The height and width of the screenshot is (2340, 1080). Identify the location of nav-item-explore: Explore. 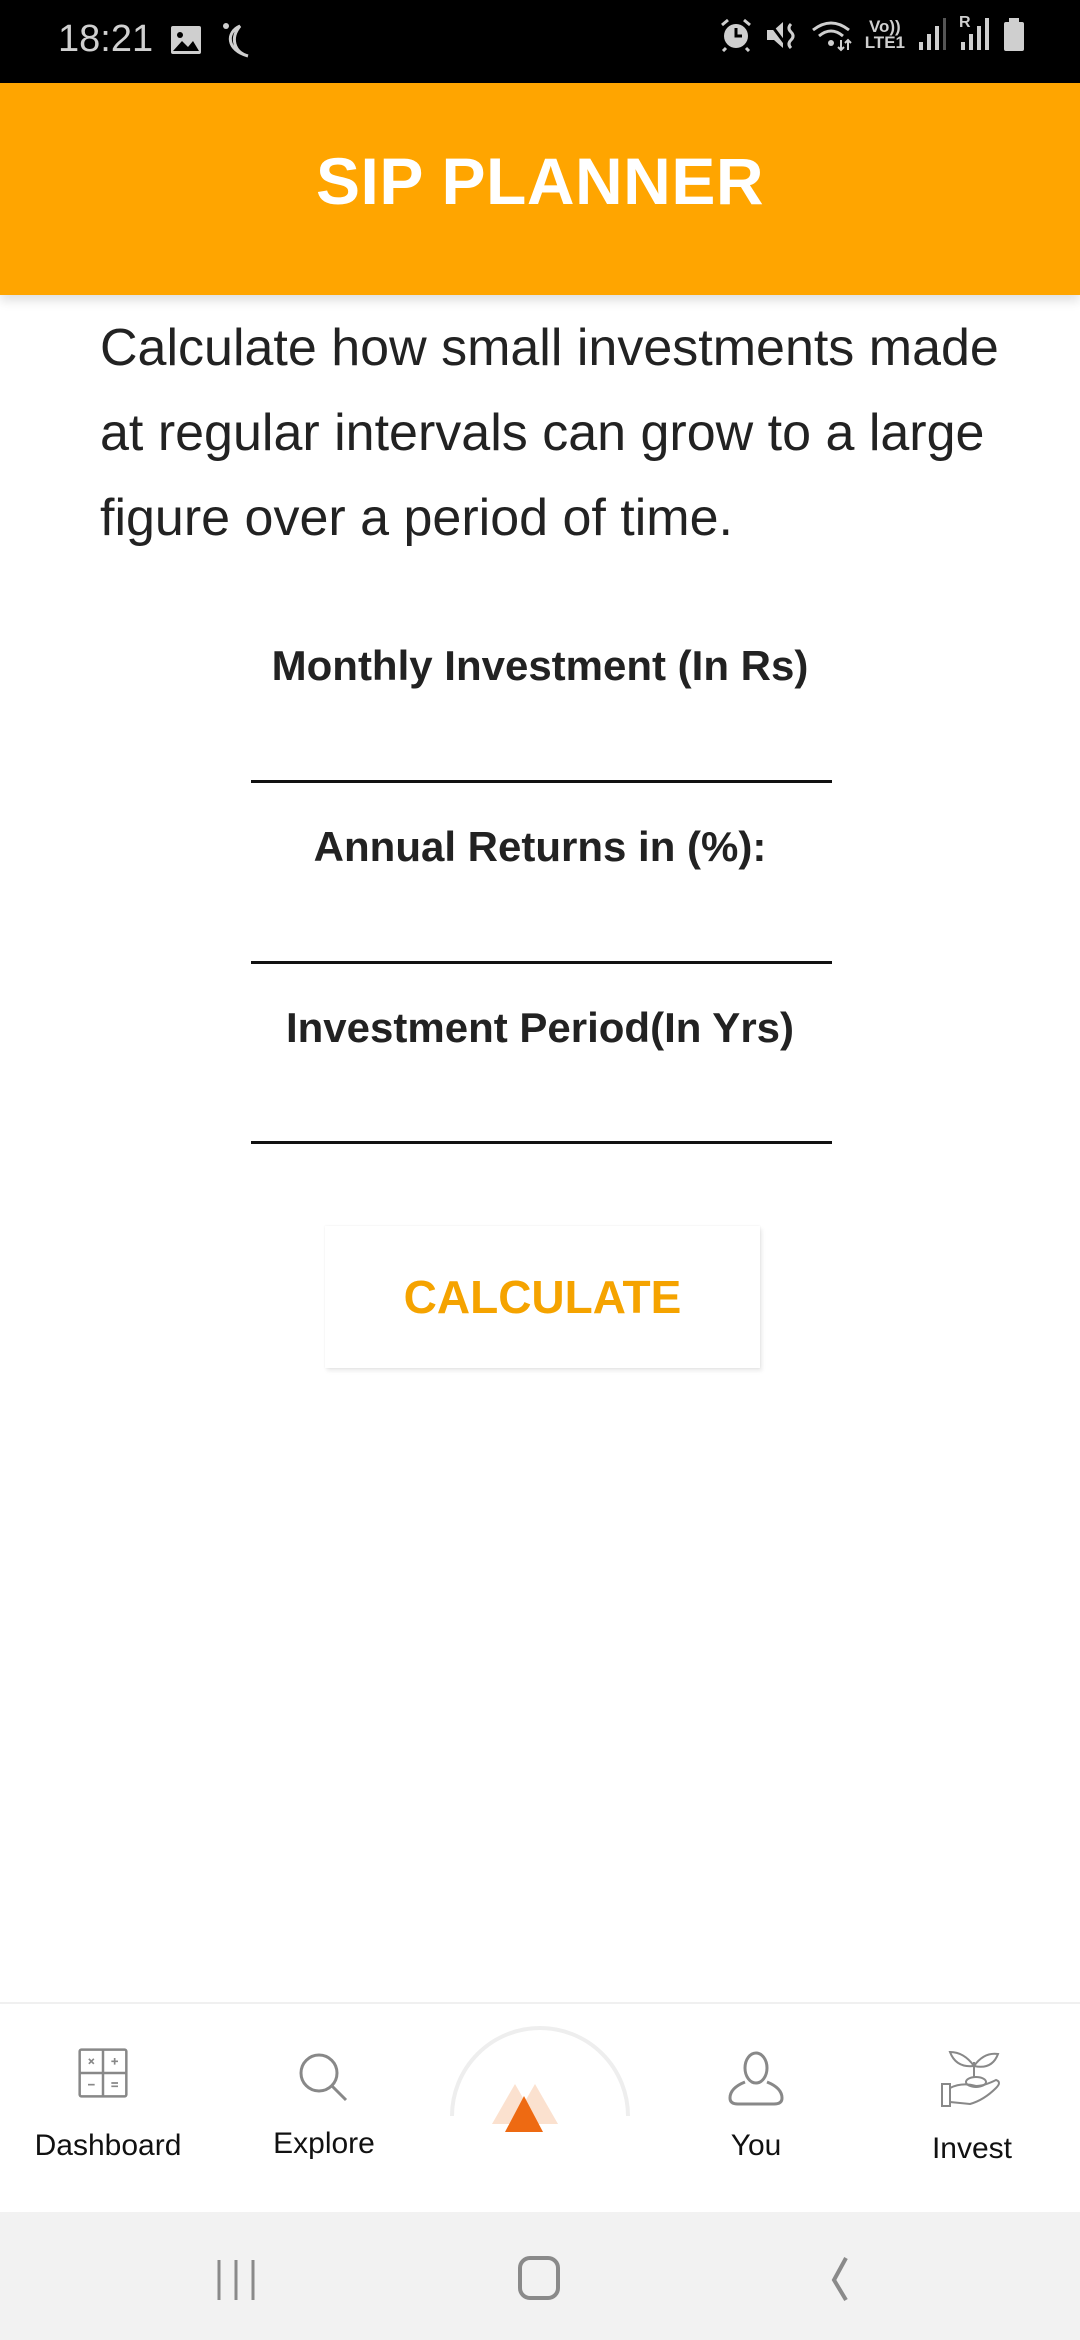
(324, 2104).